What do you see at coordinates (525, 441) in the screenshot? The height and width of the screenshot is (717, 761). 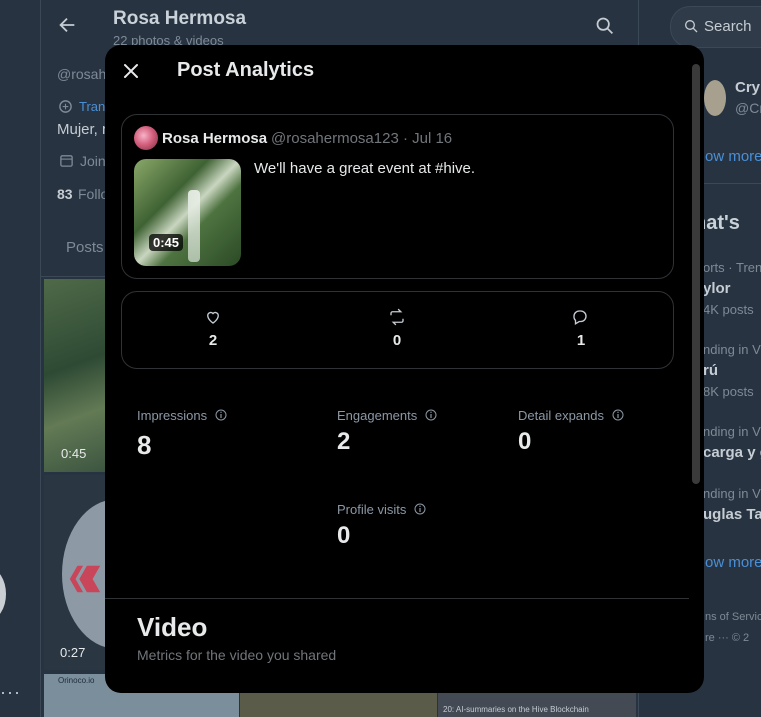 I see `metric-detail-expands-value: 0` at bounding box center [525, 441].